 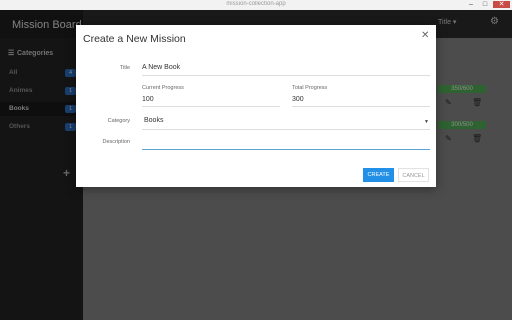 I want to click on category-select: Books, so click(x=153, y=120).